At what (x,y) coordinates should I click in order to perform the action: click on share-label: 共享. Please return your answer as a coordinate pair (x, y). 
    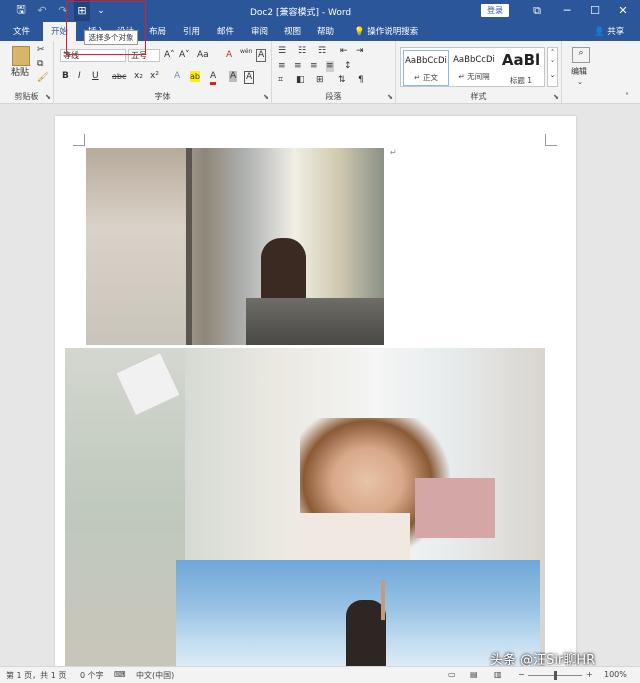
    Looking at the image, I should click on (616, 32).